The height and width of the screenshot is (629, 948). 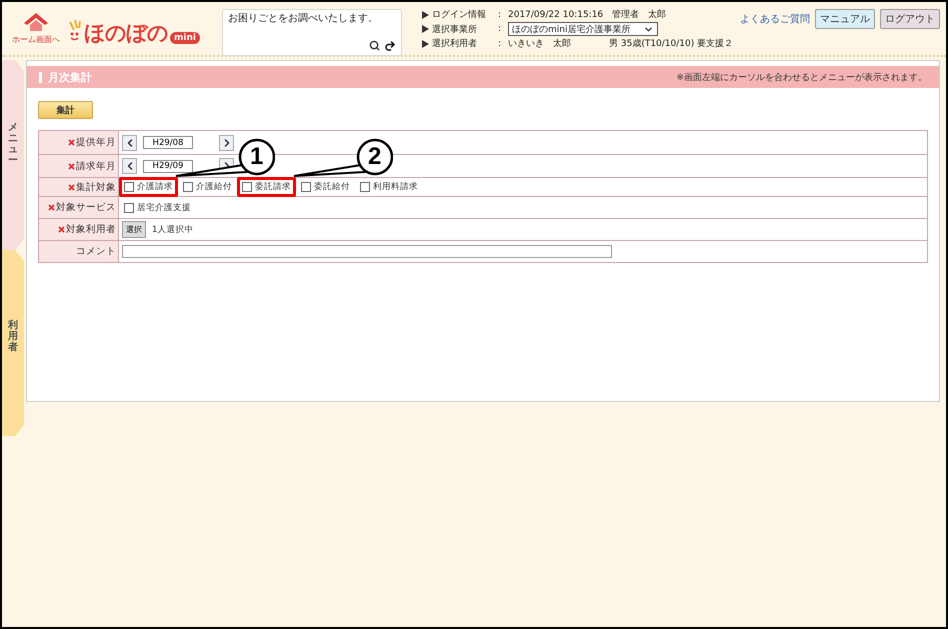 What do you see at coordinates (173, 230) in the screenshot?
I see `selection-count: 1人選択中` at bounding box center [173, 230].